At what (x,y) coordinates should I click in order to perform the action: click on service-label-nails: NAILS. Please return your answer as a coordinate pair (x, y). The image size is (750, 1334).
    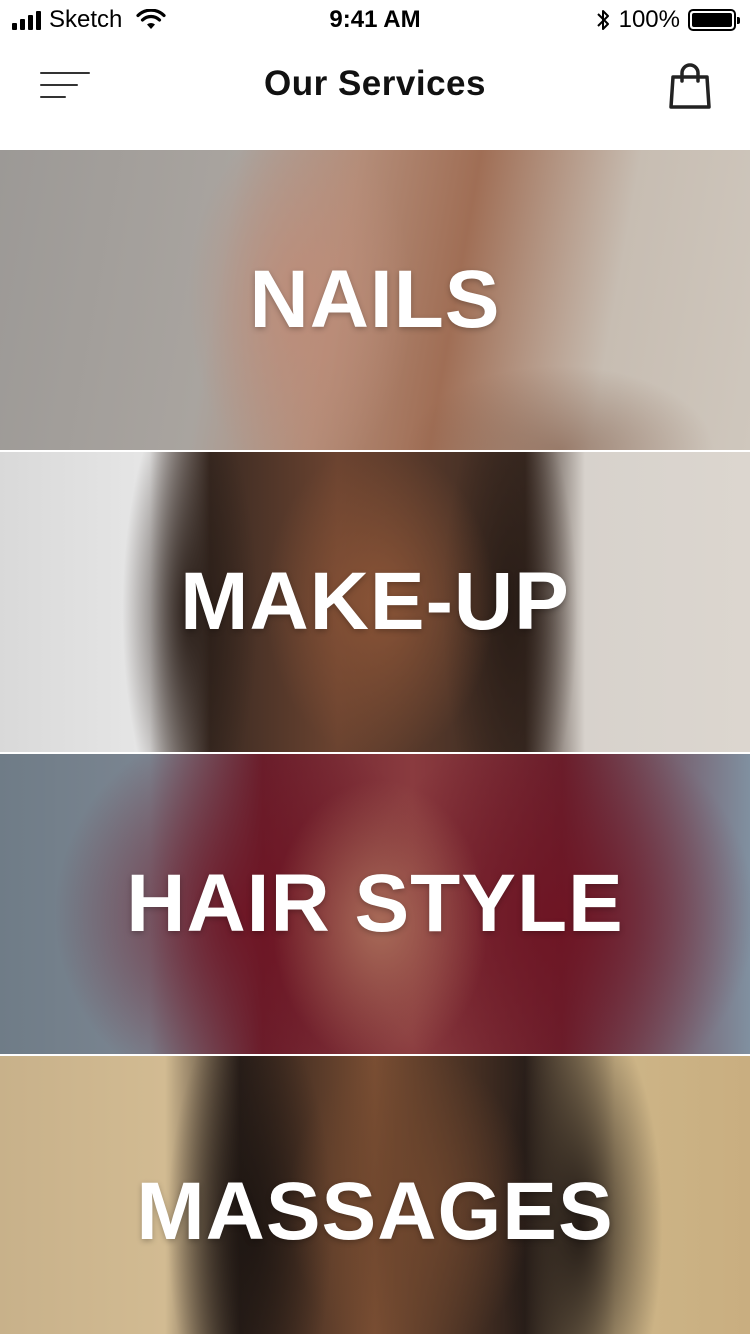
    Looking at the image, I should click on (375, 299).